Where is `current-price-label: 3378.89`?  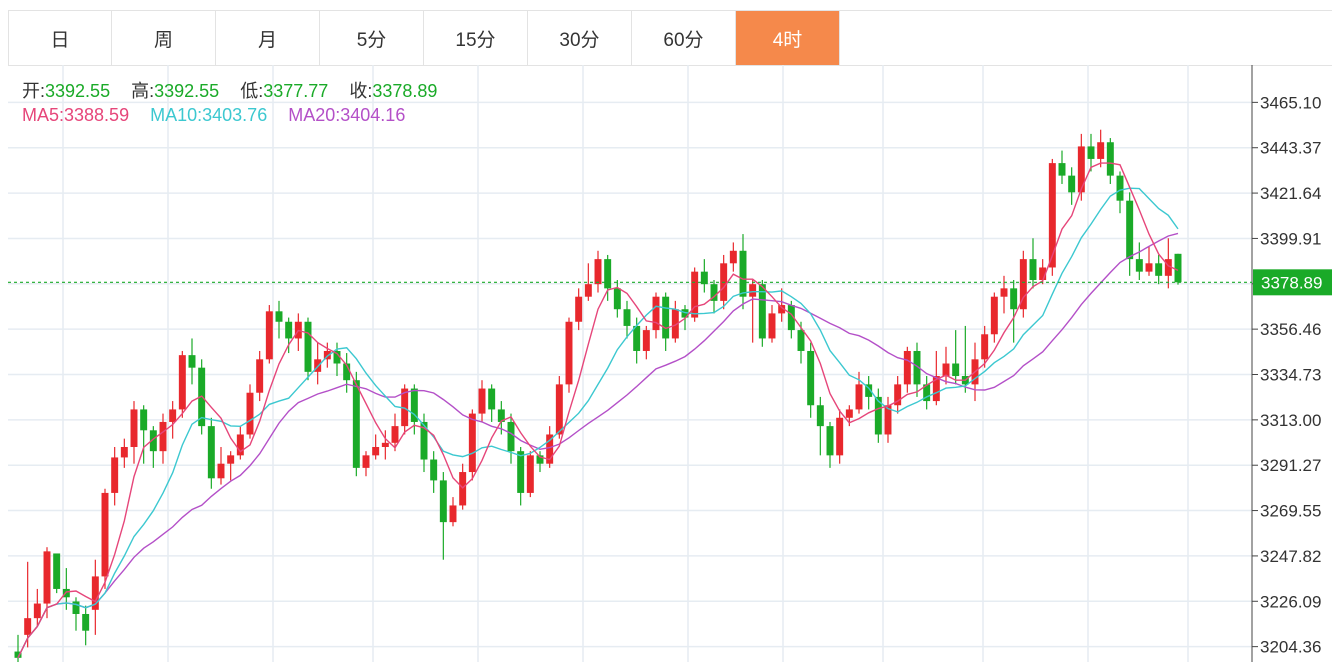
current-price-label: 3378.89 is located at coordinates (1291, 282).